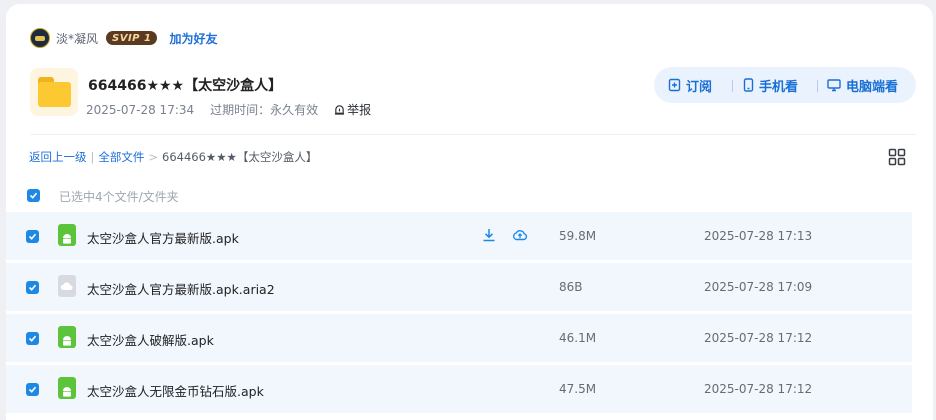  I want to click on breadcrumb-current: 664466★★★【太空沙盒人】, so click(240, 157).